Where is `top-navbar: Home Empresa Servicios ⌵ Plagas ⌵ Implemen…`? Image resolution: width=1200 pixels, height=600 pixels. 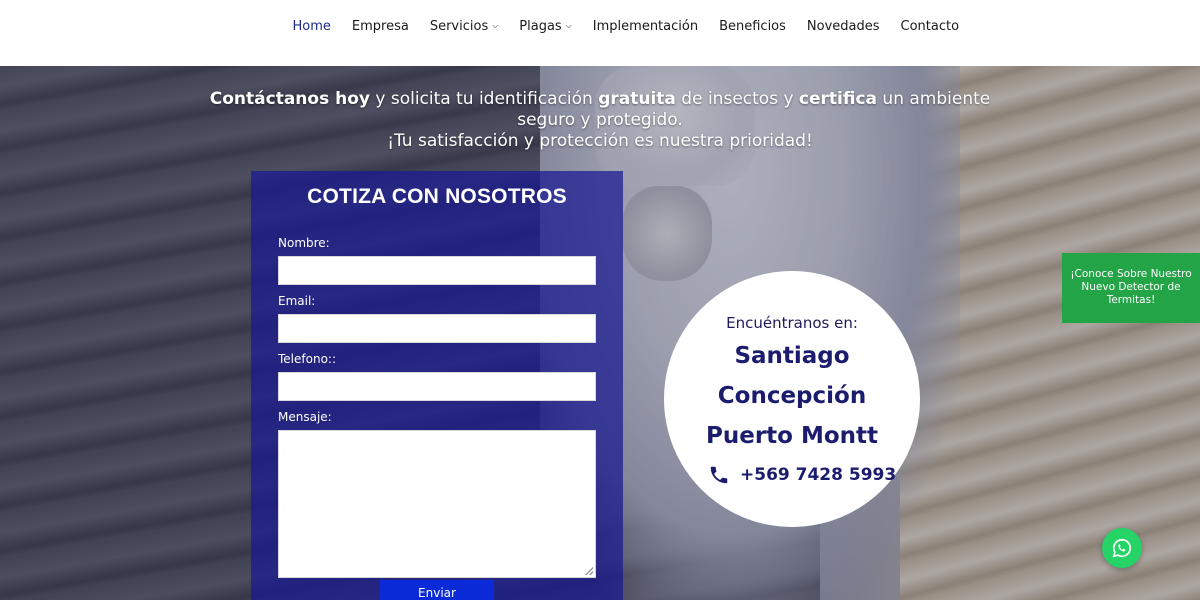 top-navbar: Home Empresa Servicios ⌵ Plagas ⌵ Implemen… is located at coordinates (600, 33).